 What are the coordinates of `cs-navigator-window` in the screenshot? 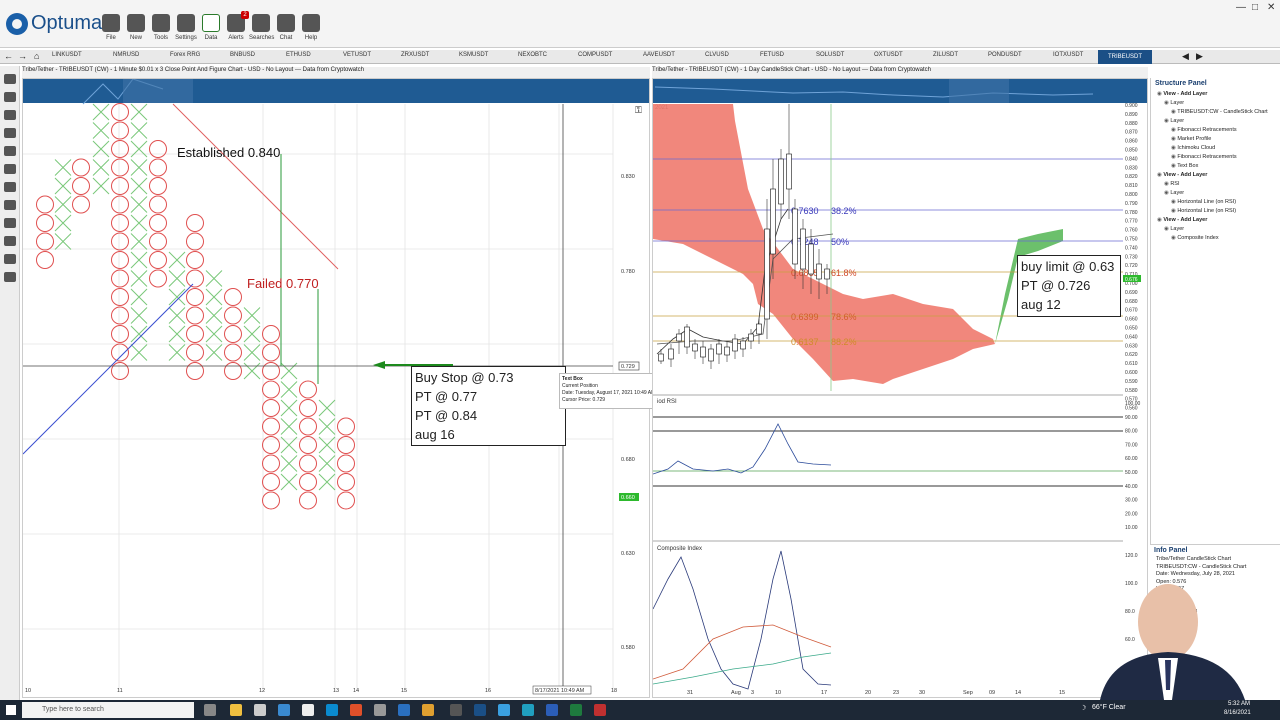 It's located at (979, 91).